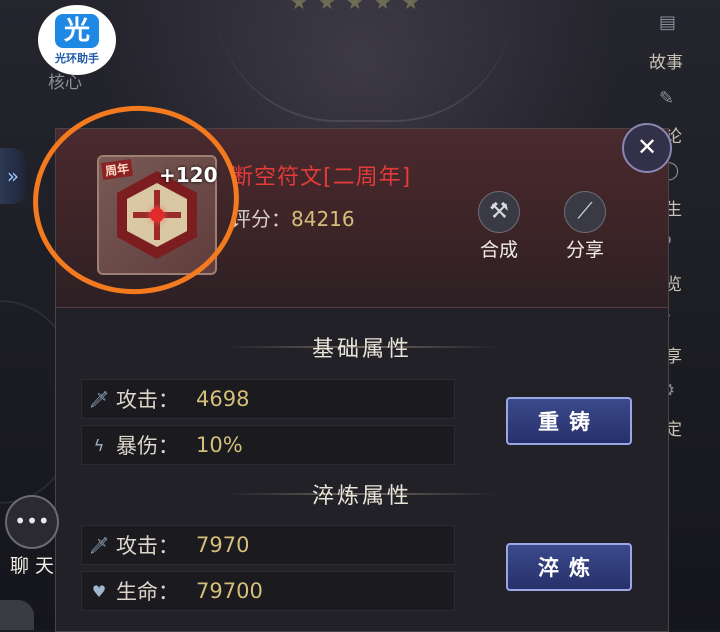 This screenshot has width=720, height=632. I want to click on stat-value: 10%, so click(219, 445).